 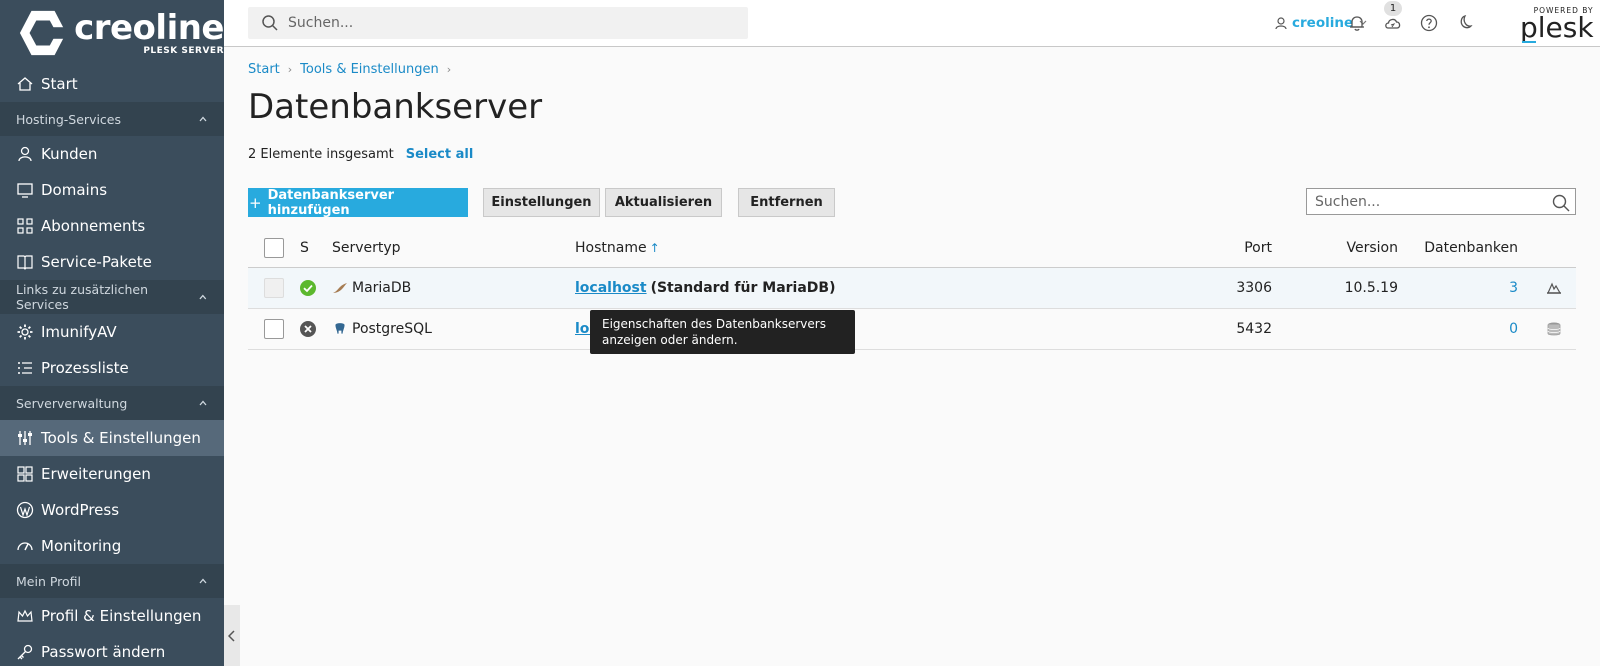 I want to click on sort-ascending-icon: ↑, so click(x=654, y=247).